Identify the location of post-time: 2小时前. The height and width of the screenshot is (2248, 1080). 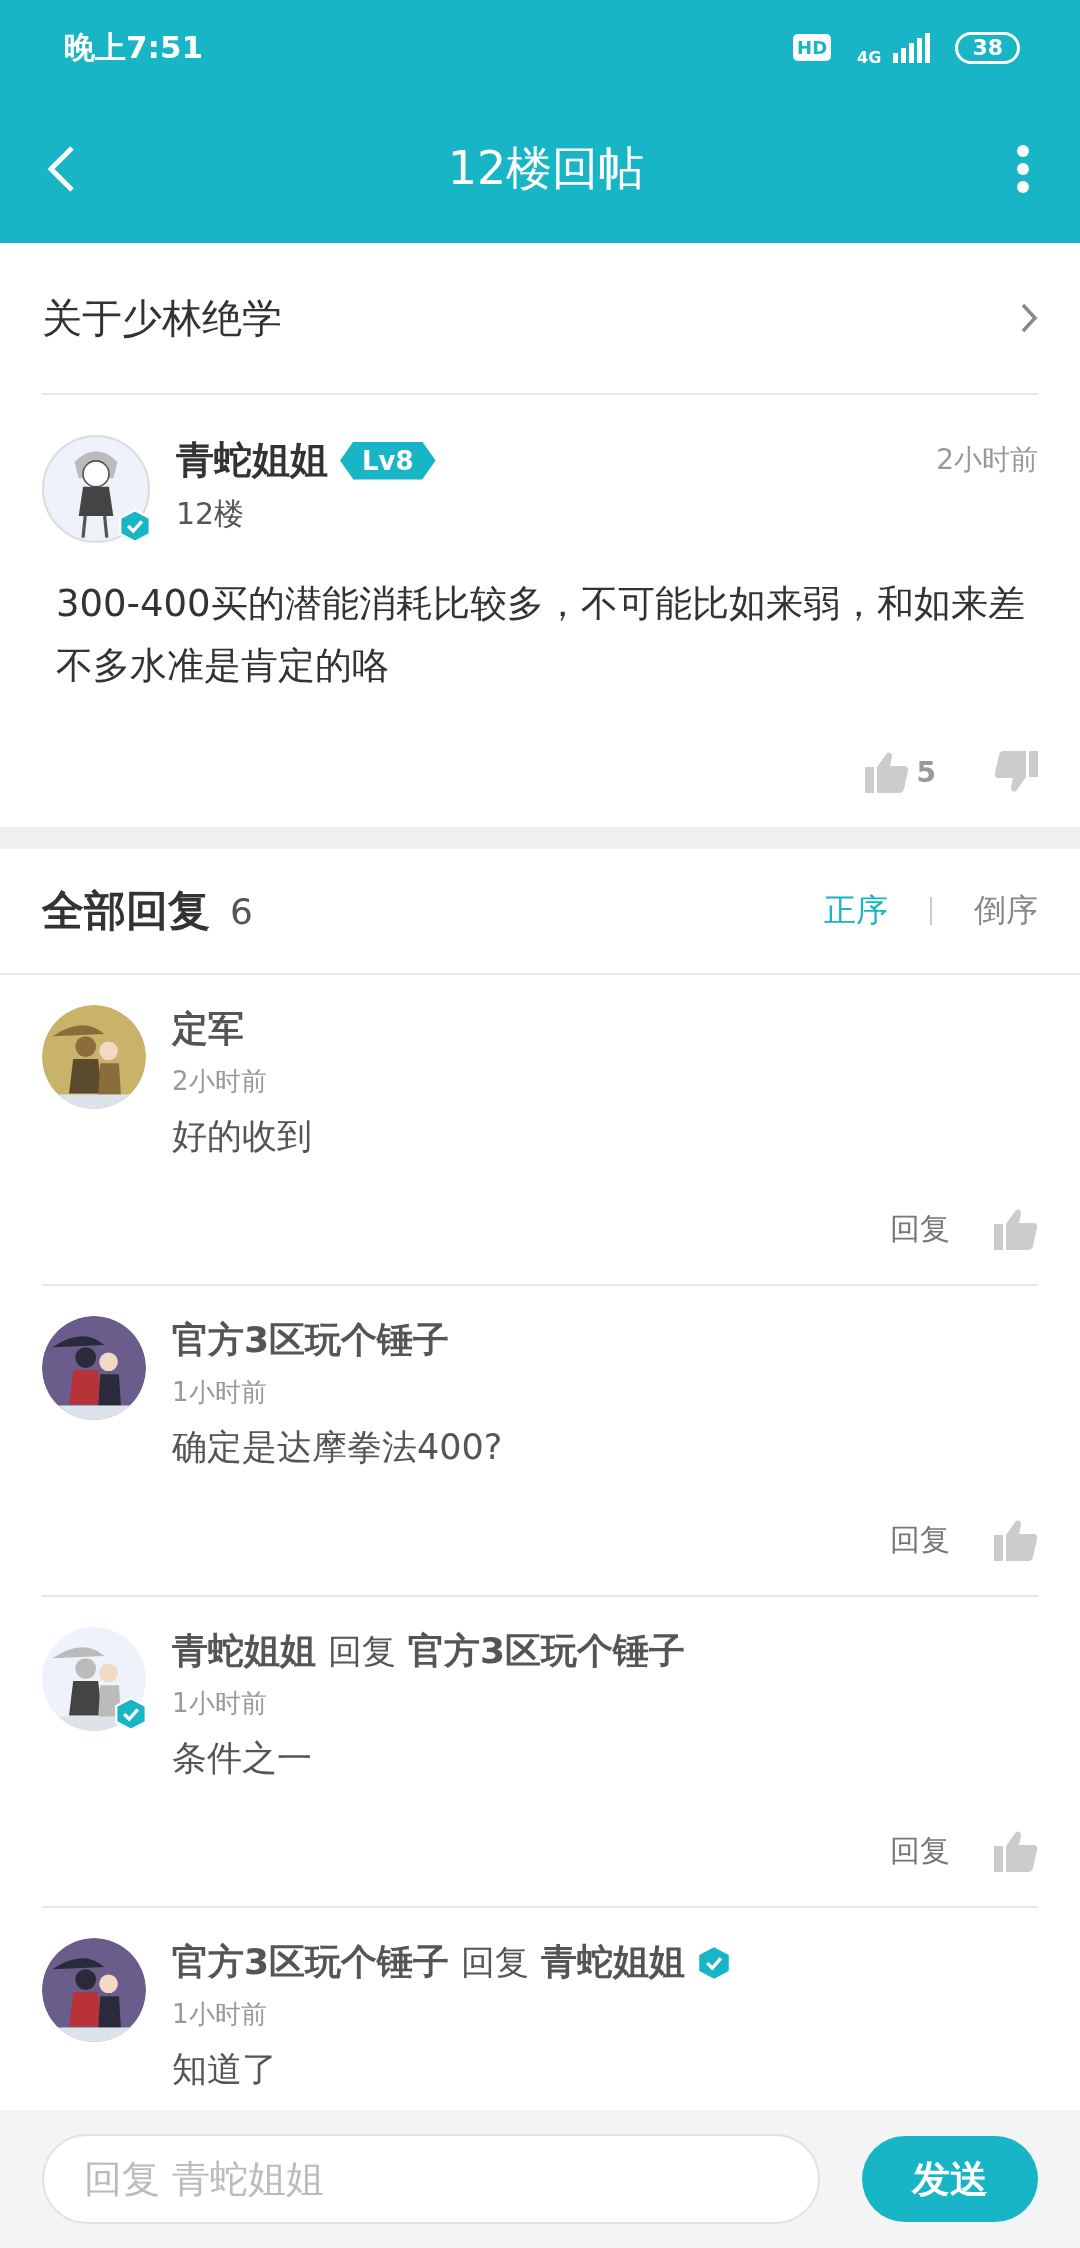
(987, 460).